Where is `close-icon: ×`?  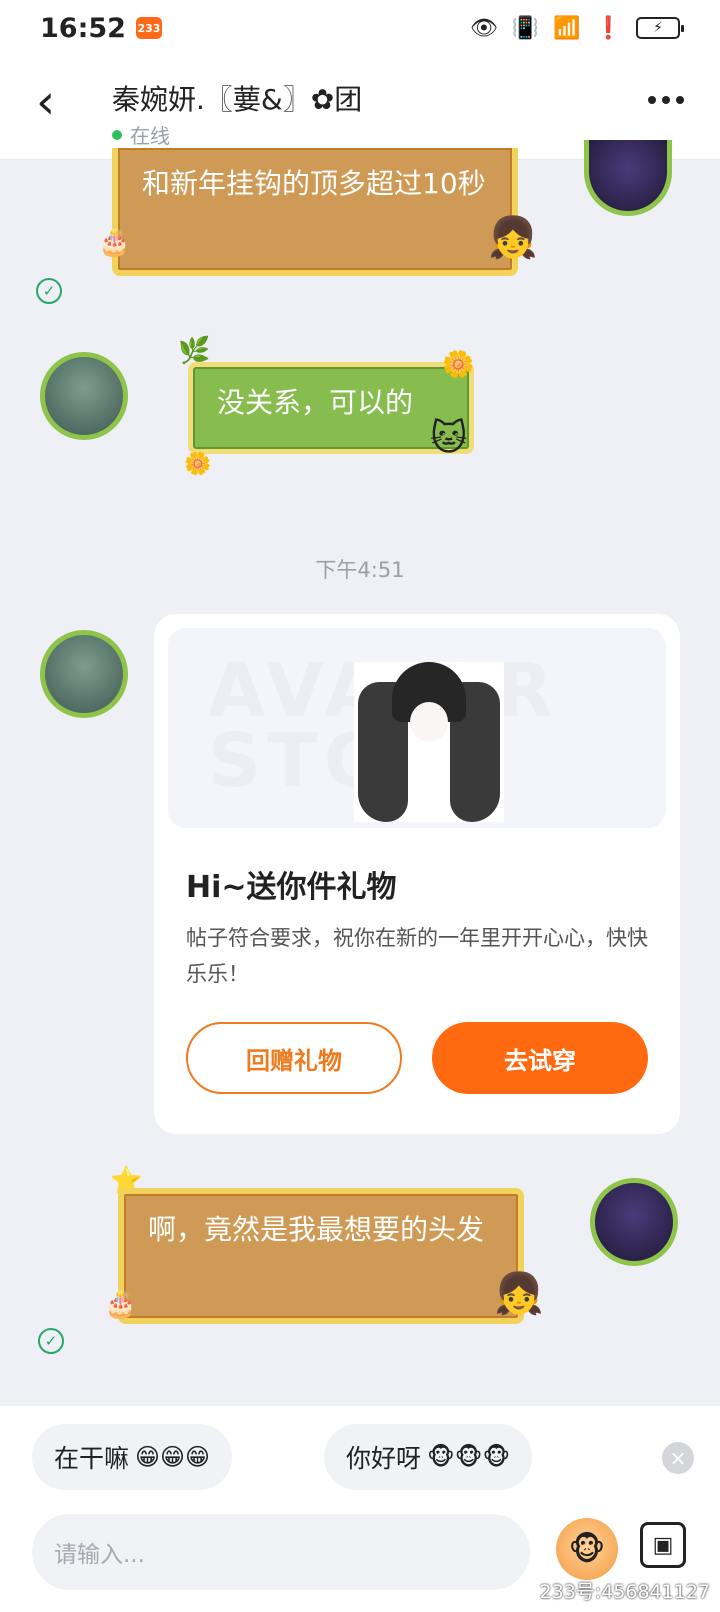 close-icon: × is located at coordinates (678, 1458).